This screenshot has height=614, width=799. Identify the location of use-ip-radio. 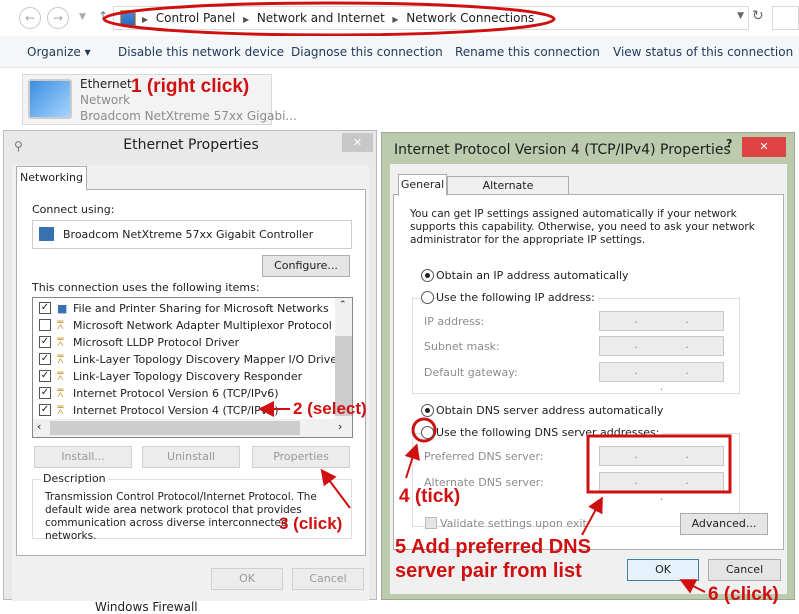
(427, 297).